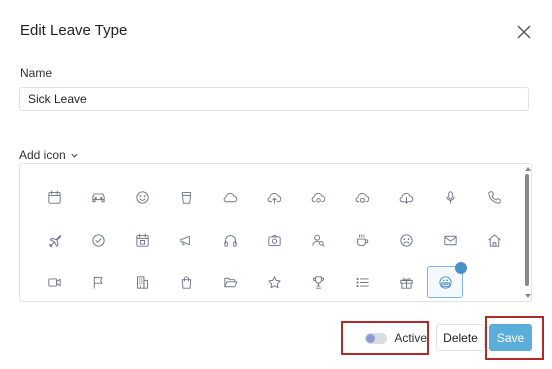 The width and height of the screenshot is (552, 369). What do you see at coordinates (274, 99) in the screenshot?
I see `name-input` at bounding box center [274, 99].